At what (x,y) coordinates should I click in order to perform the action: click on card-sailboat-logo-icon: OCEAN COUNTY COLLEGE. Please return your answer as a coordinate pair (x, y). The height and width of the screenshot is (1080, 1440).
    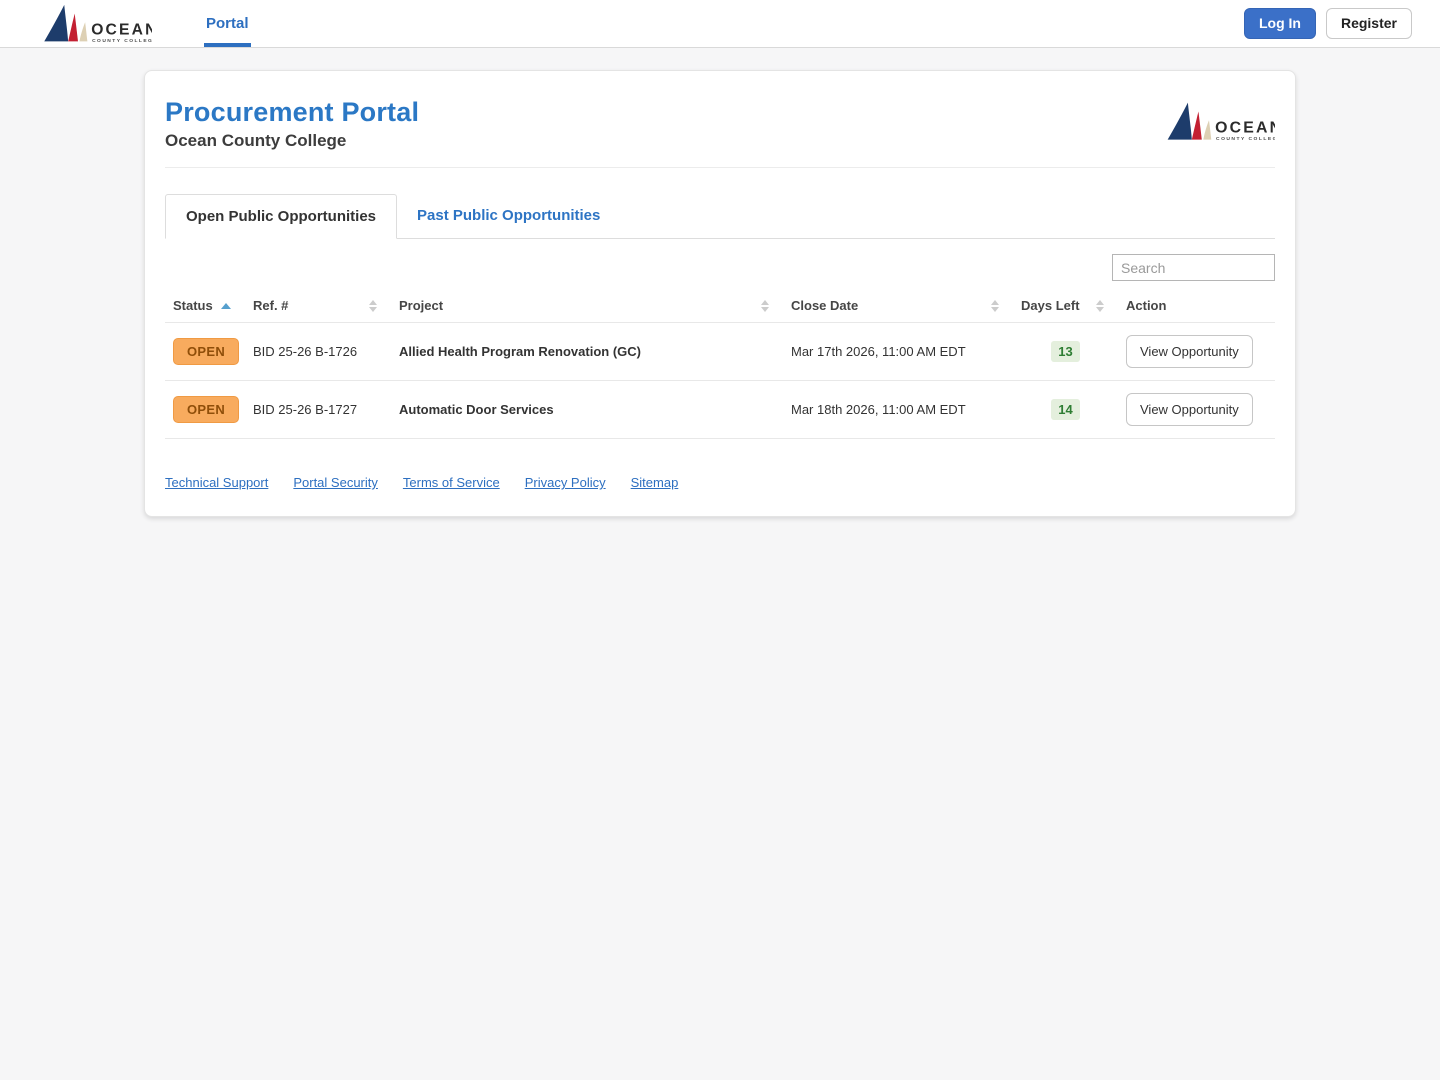
    Looking at the image, I should click on (1221, 122).